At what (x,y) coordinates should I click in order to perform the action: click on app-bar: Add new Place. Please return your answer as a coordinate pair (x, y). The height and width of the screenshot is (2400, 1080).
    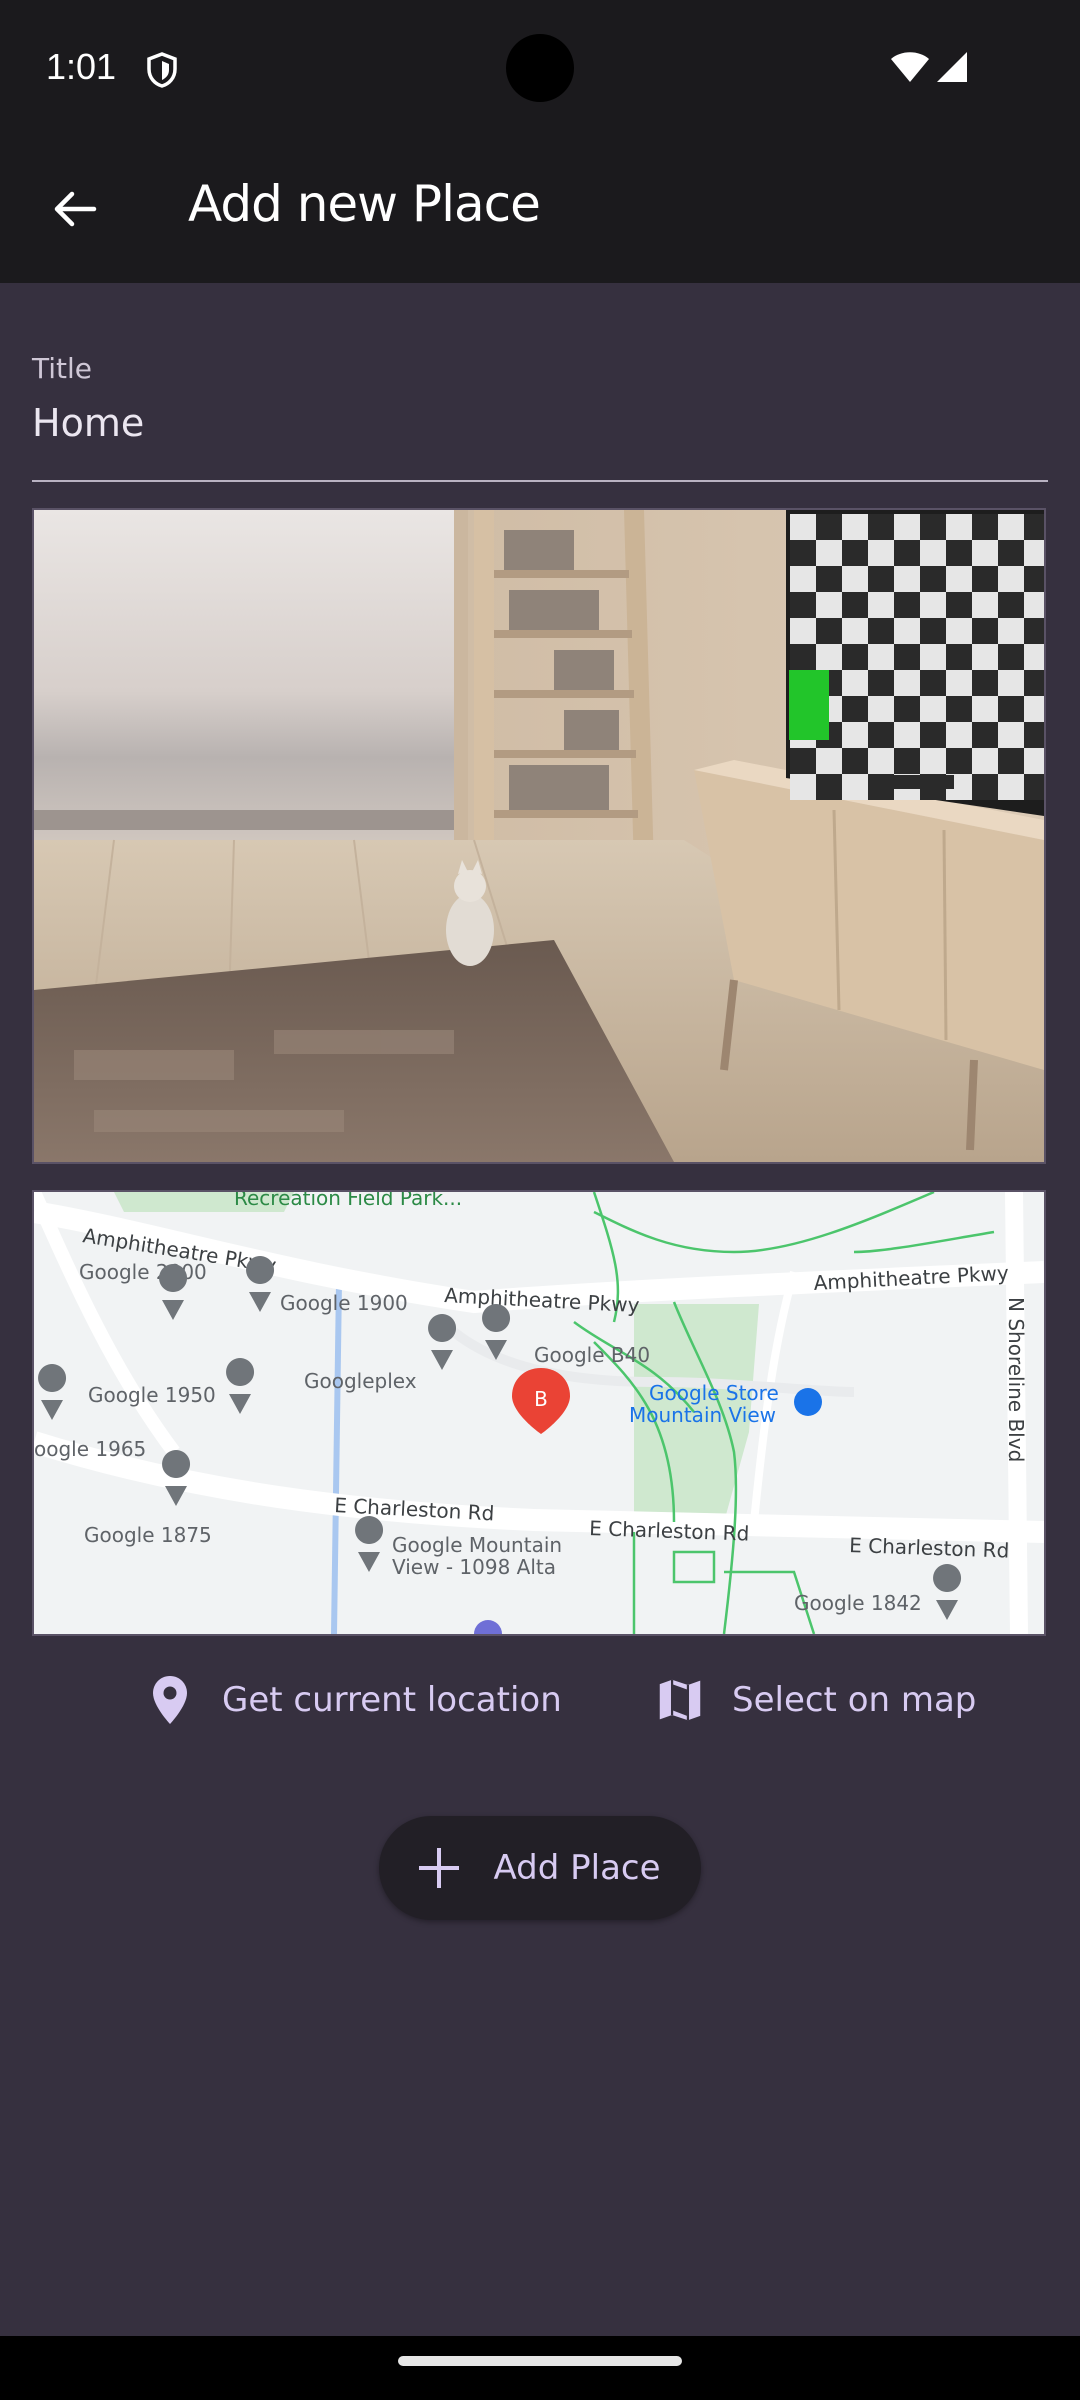
    Looking at the image, I should click on (540, 209).